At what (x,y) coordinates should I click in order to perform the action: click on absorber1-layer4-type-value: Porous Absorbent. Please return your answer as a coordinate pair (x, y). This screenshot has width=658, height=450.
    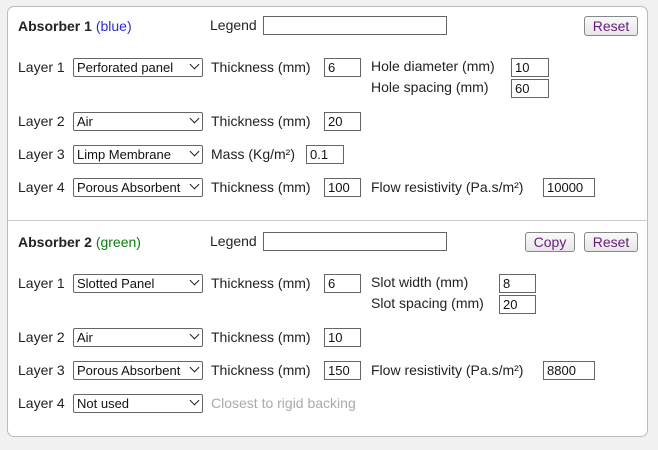
    Looking at the image, I should click on (129, 187).